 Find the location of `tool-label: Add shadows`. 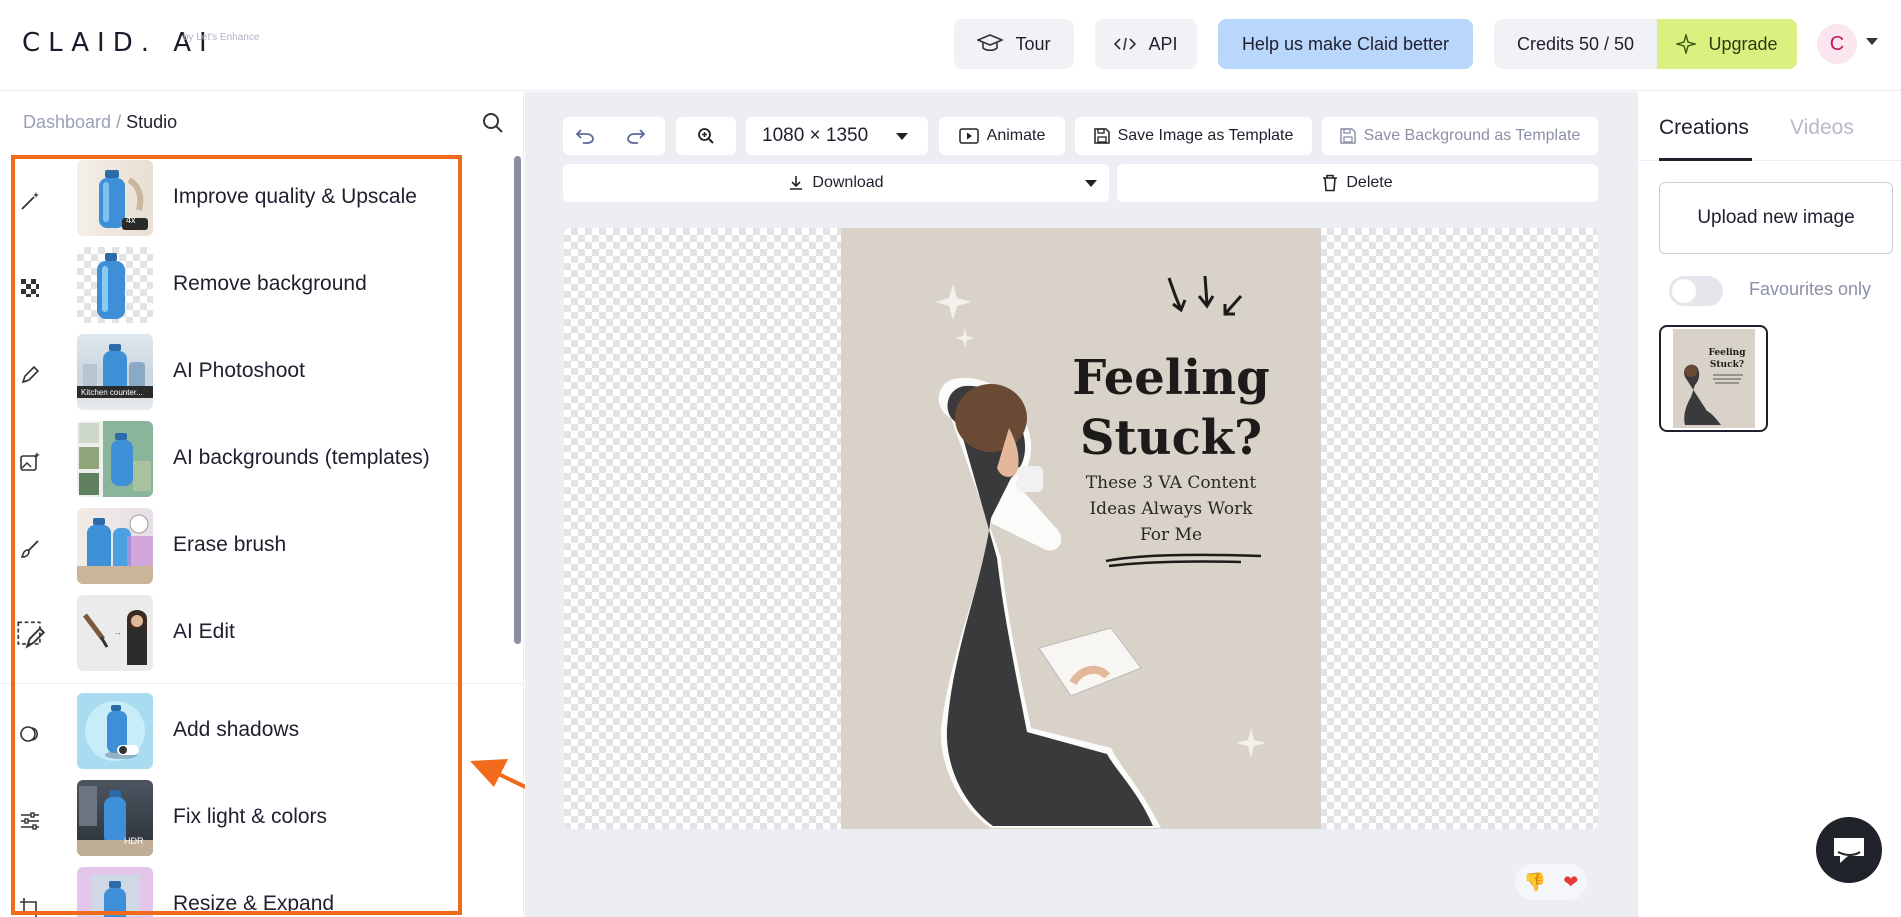

tool-label: Add shadows is located at coordinates (236, 729).